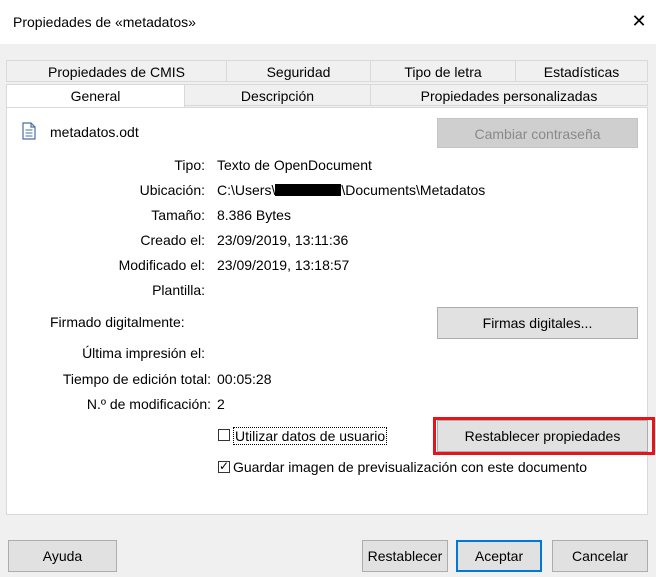 The image size is (656, 577). I want to click on revision-label: N.º de modificación:, so click(148, 404).